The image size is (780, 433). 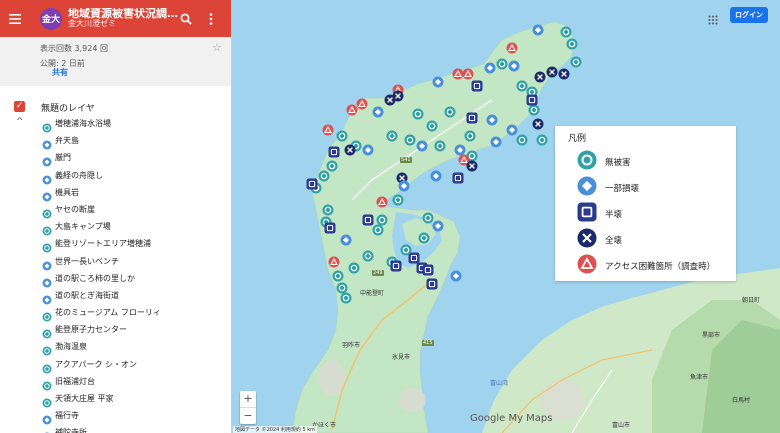 What do you see at coordinates (115, 176) in the screenshot?
I see `list-item: 義経の舟隠し` at bounding box center [115, 176].